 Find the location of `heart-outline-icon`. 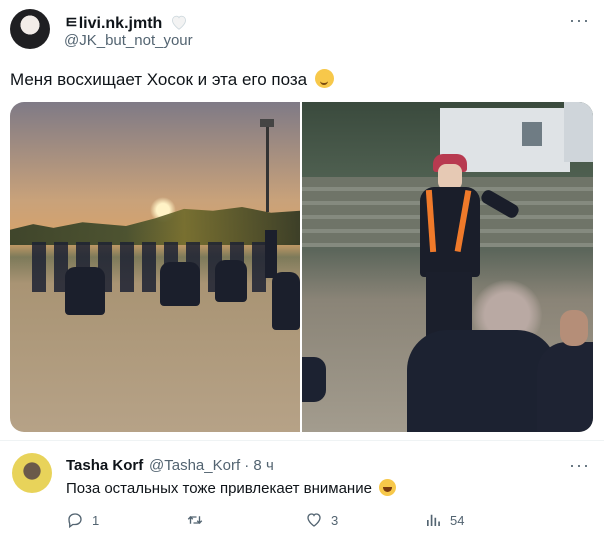

heart-outline-icon is located at coordinates (314, 520).